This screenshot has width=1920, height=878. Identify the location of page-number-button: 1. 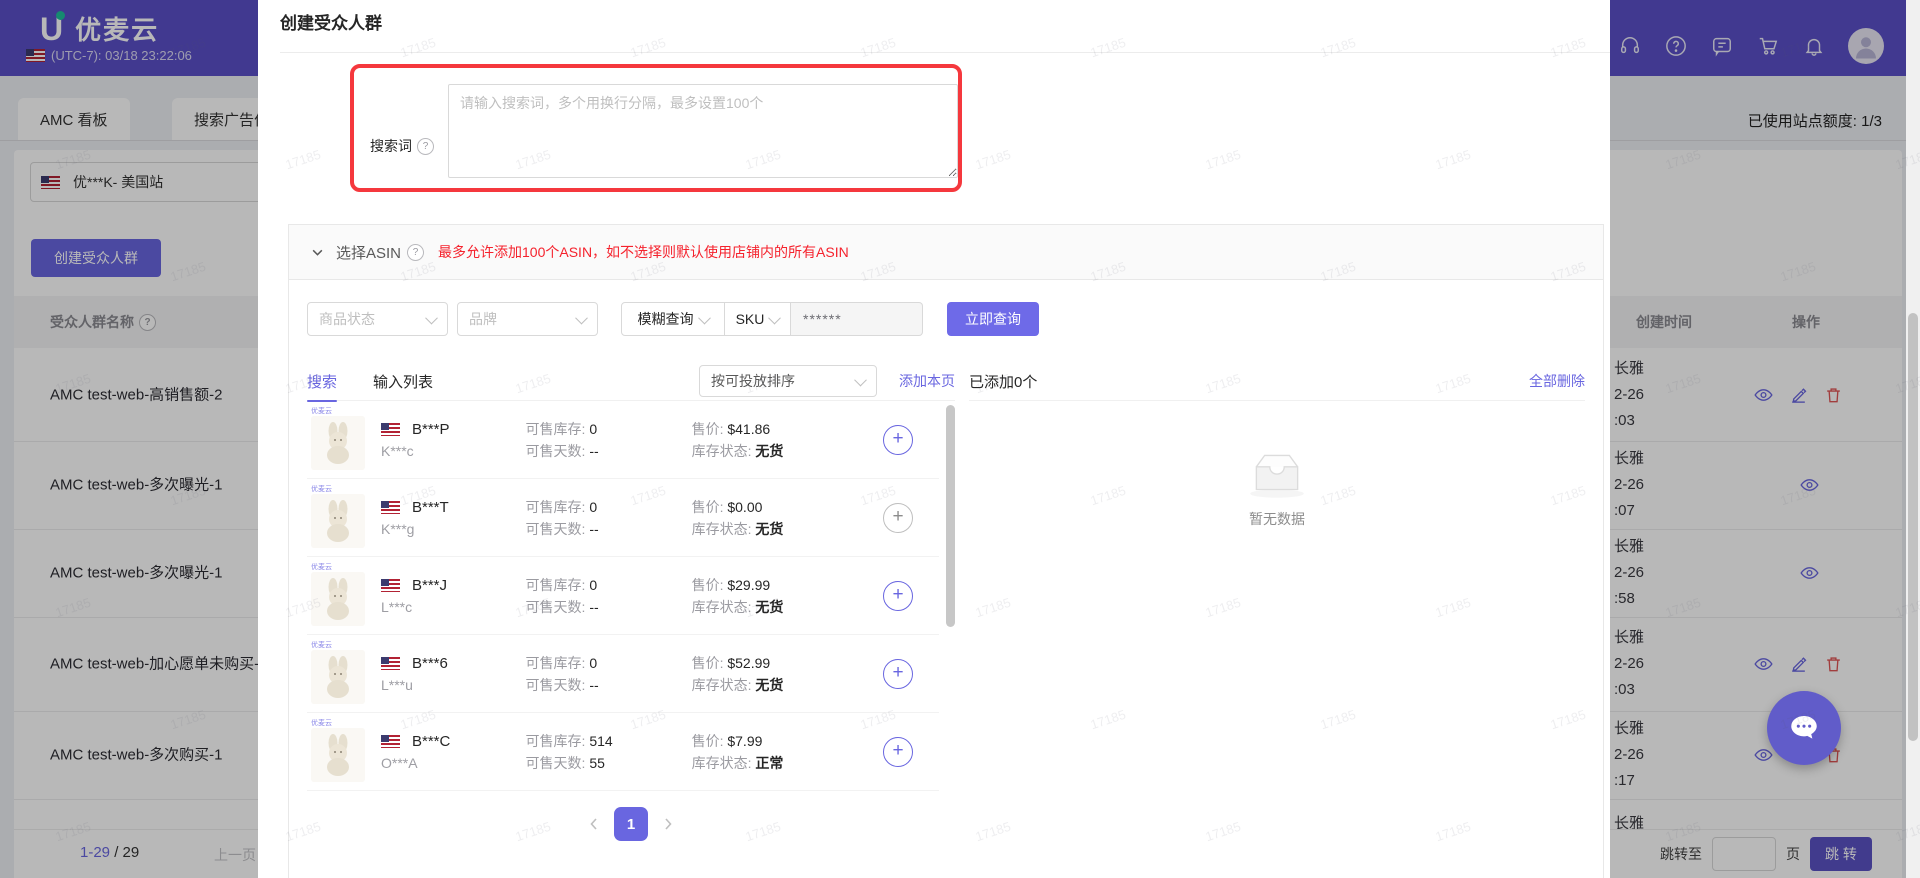
(631, 824).